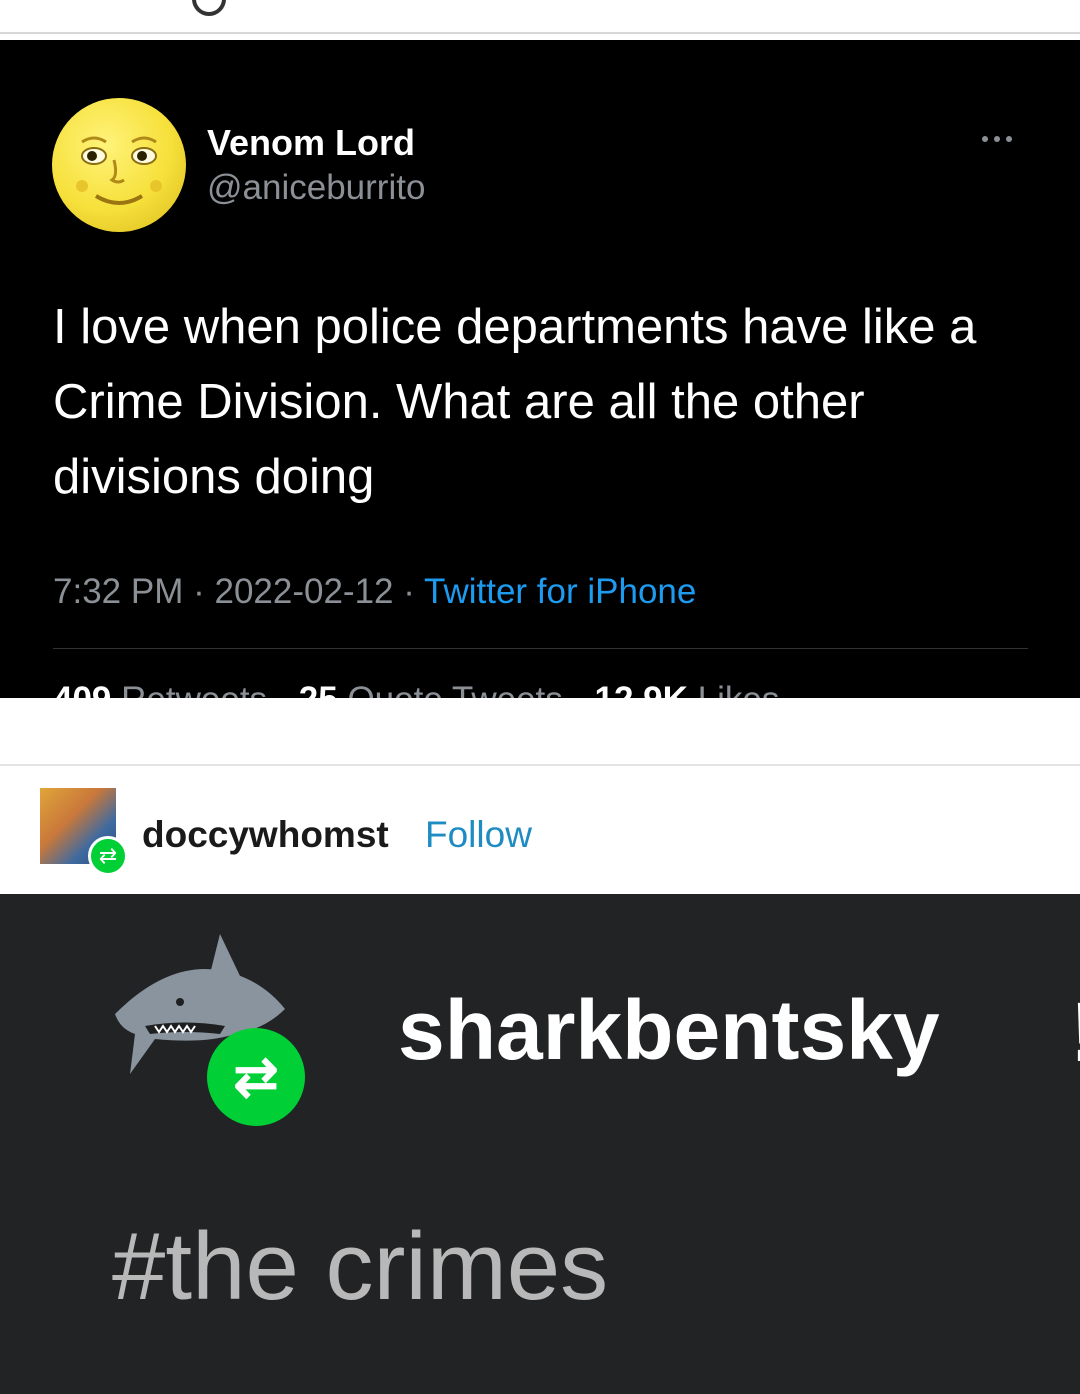  What do you see at coordinates (540, 732) in the screenshot?
I see `post-gap` at bounding box center [540, 732].